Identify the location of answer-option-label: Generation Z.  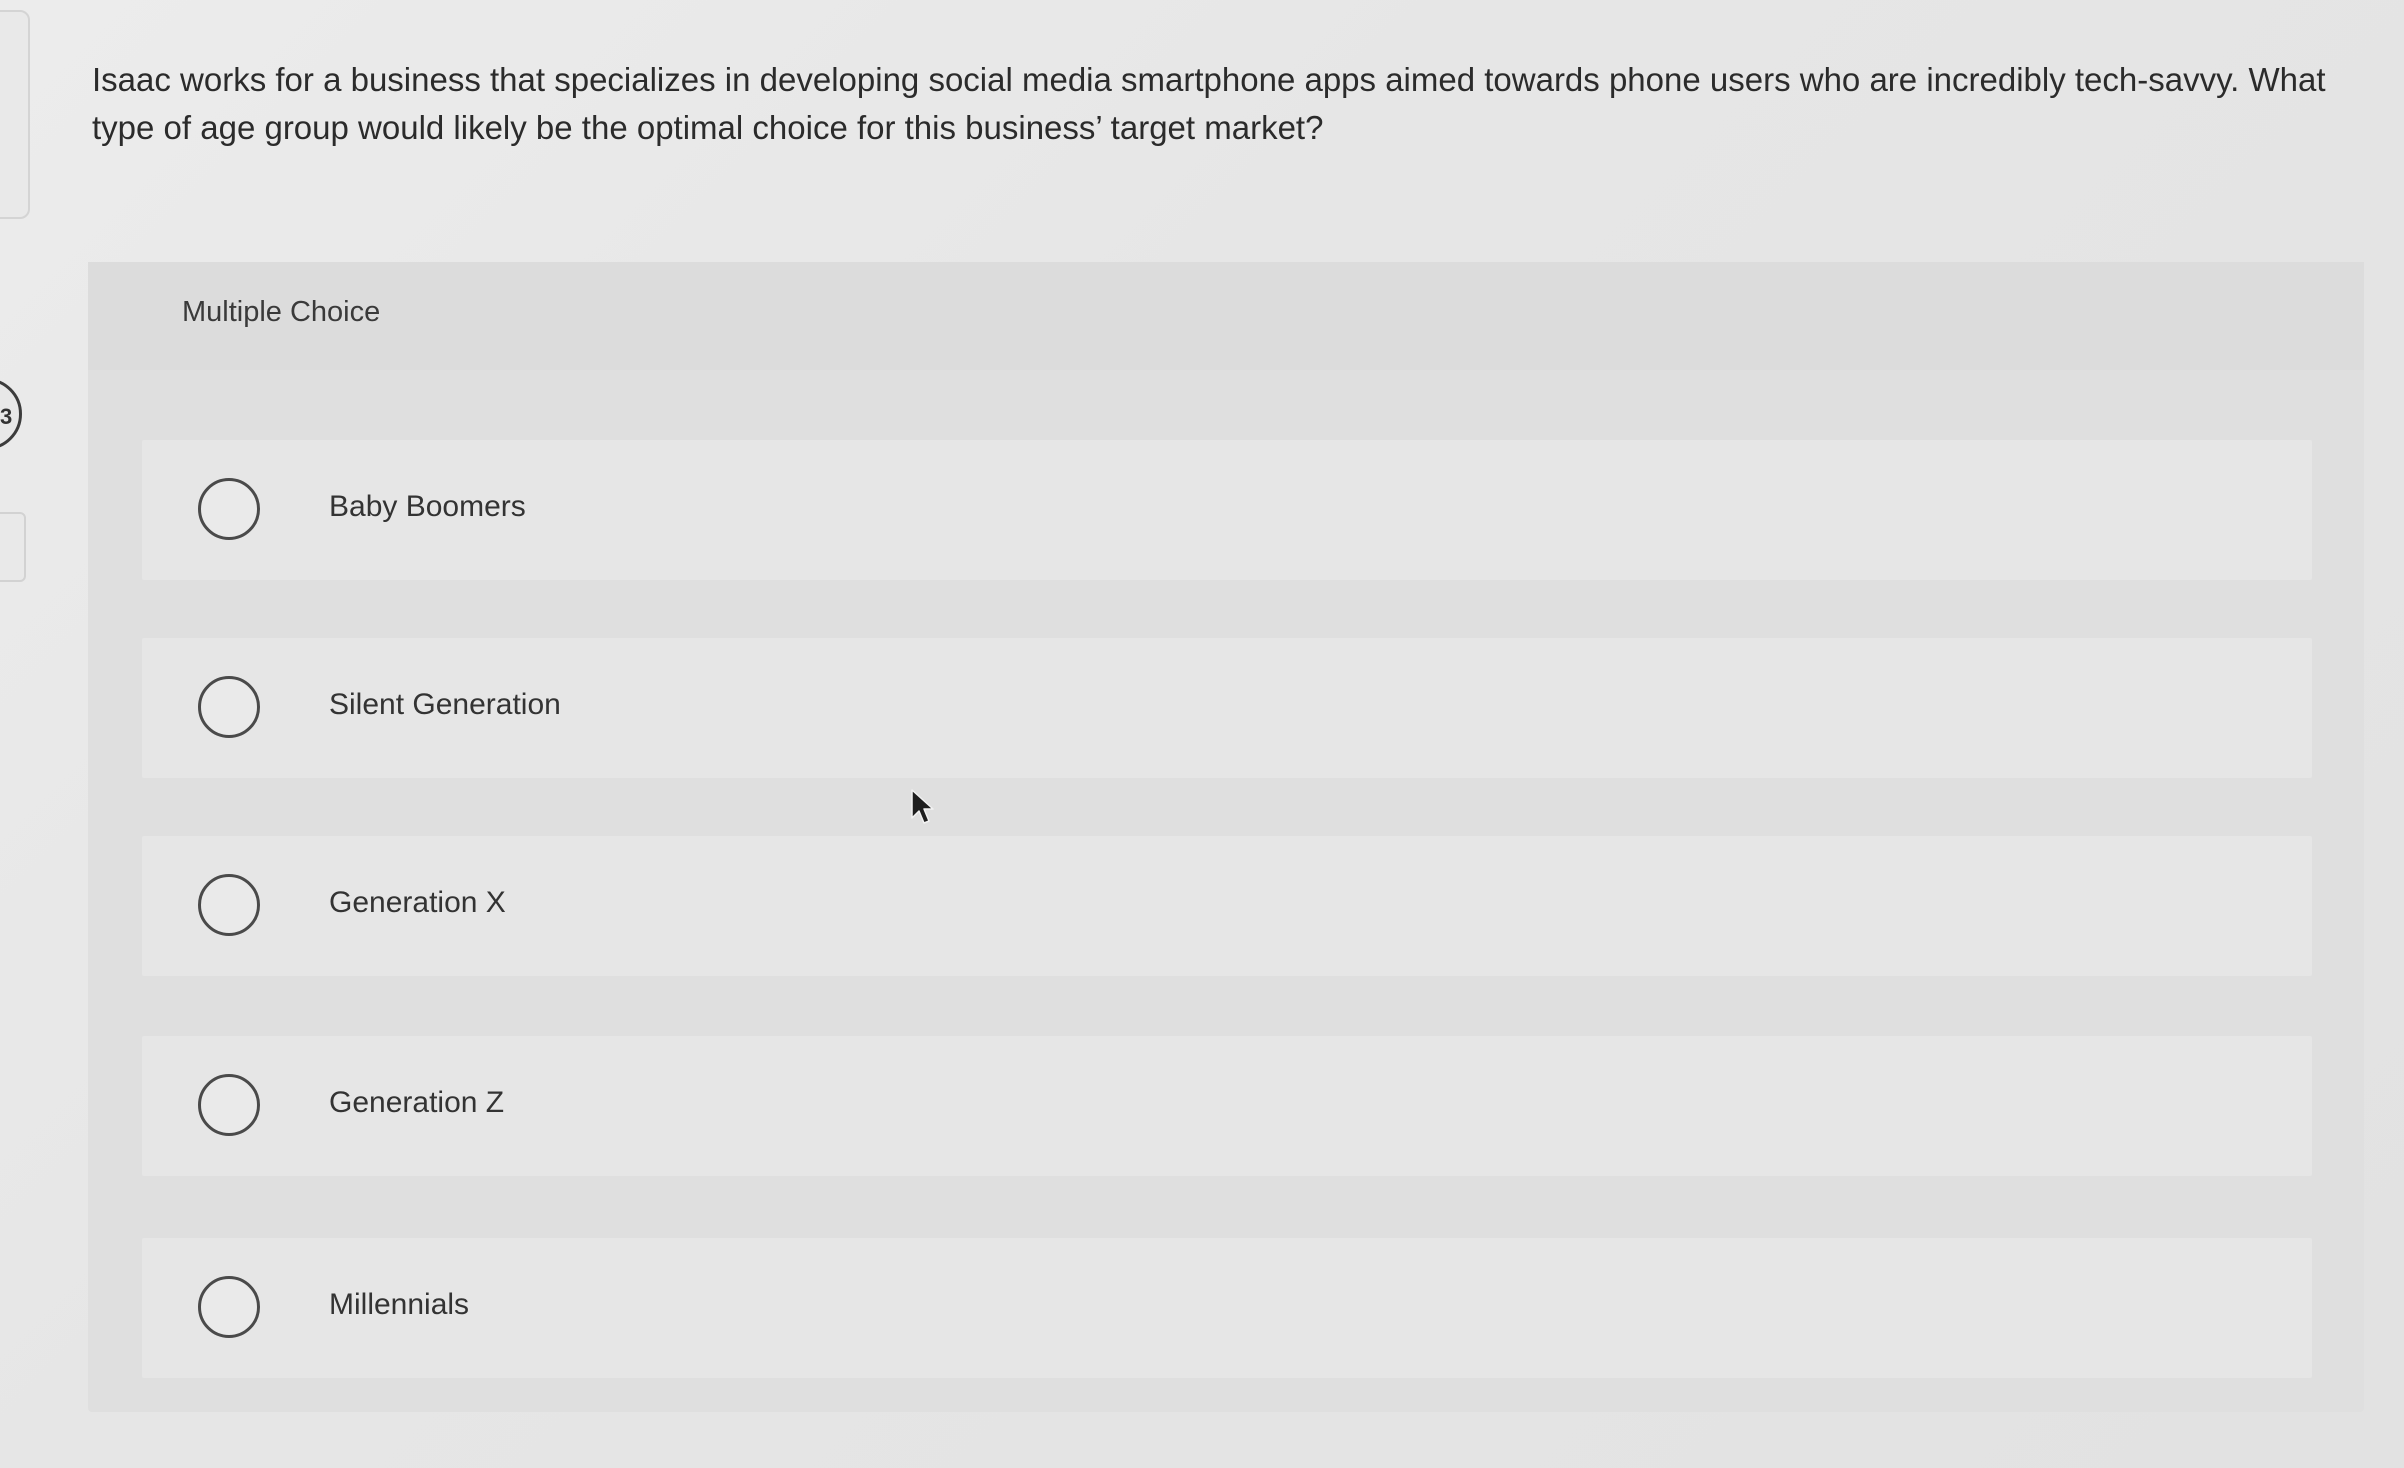
(417, 1102).